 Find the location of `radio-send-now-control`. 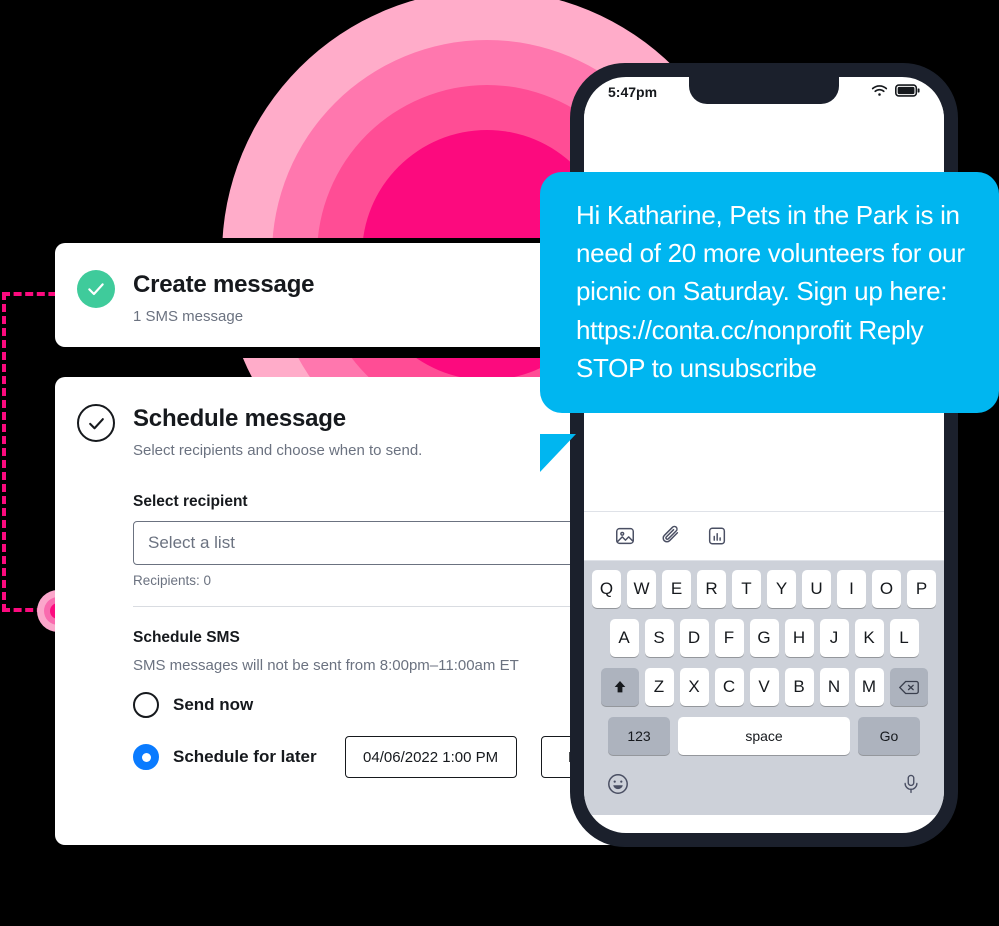

radio-send-now-control is located at coordinates (146, 705).